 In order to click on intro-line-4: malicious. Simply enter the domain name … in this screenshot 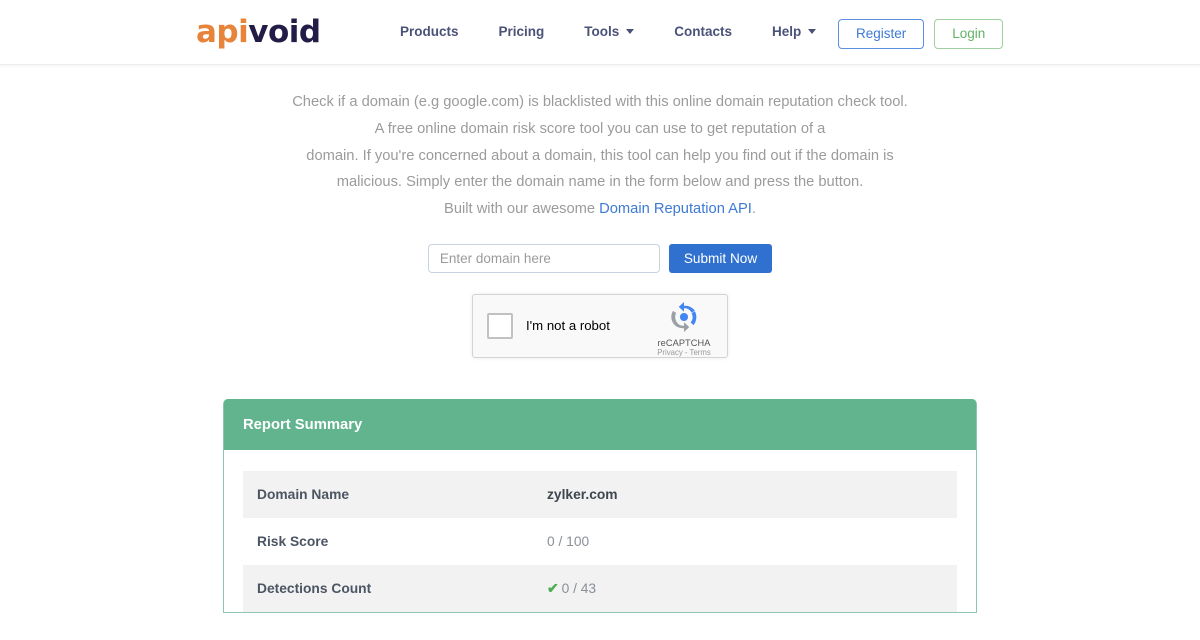, I will do `click(600, 182)`.